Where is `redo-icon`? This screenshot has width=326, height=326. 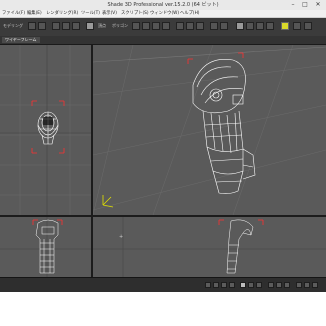
redo-icon is located at coordinates (42, 26).